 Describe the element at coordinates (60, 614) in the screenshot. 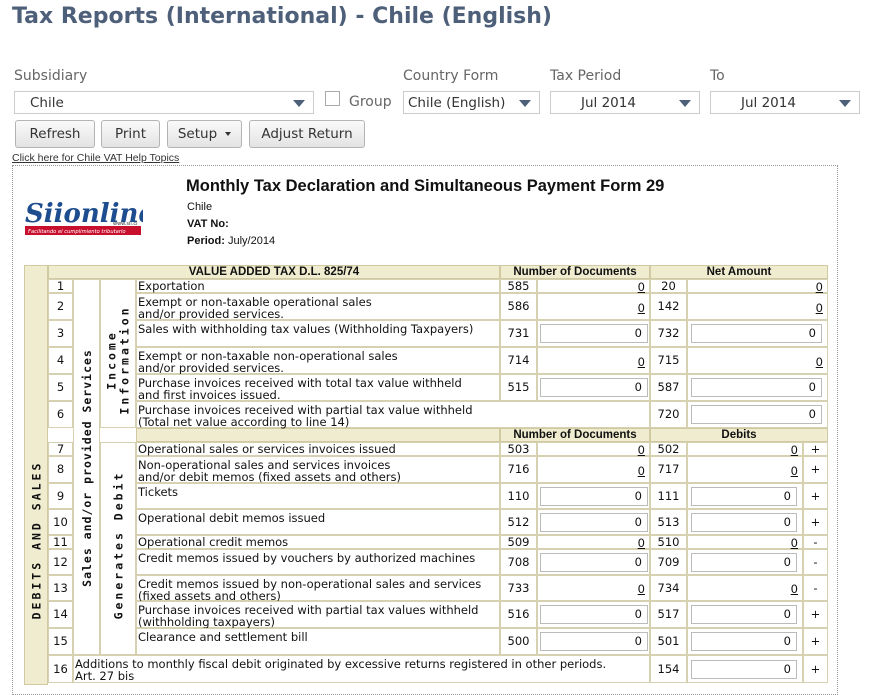

I see `row-number: 14` at that location.